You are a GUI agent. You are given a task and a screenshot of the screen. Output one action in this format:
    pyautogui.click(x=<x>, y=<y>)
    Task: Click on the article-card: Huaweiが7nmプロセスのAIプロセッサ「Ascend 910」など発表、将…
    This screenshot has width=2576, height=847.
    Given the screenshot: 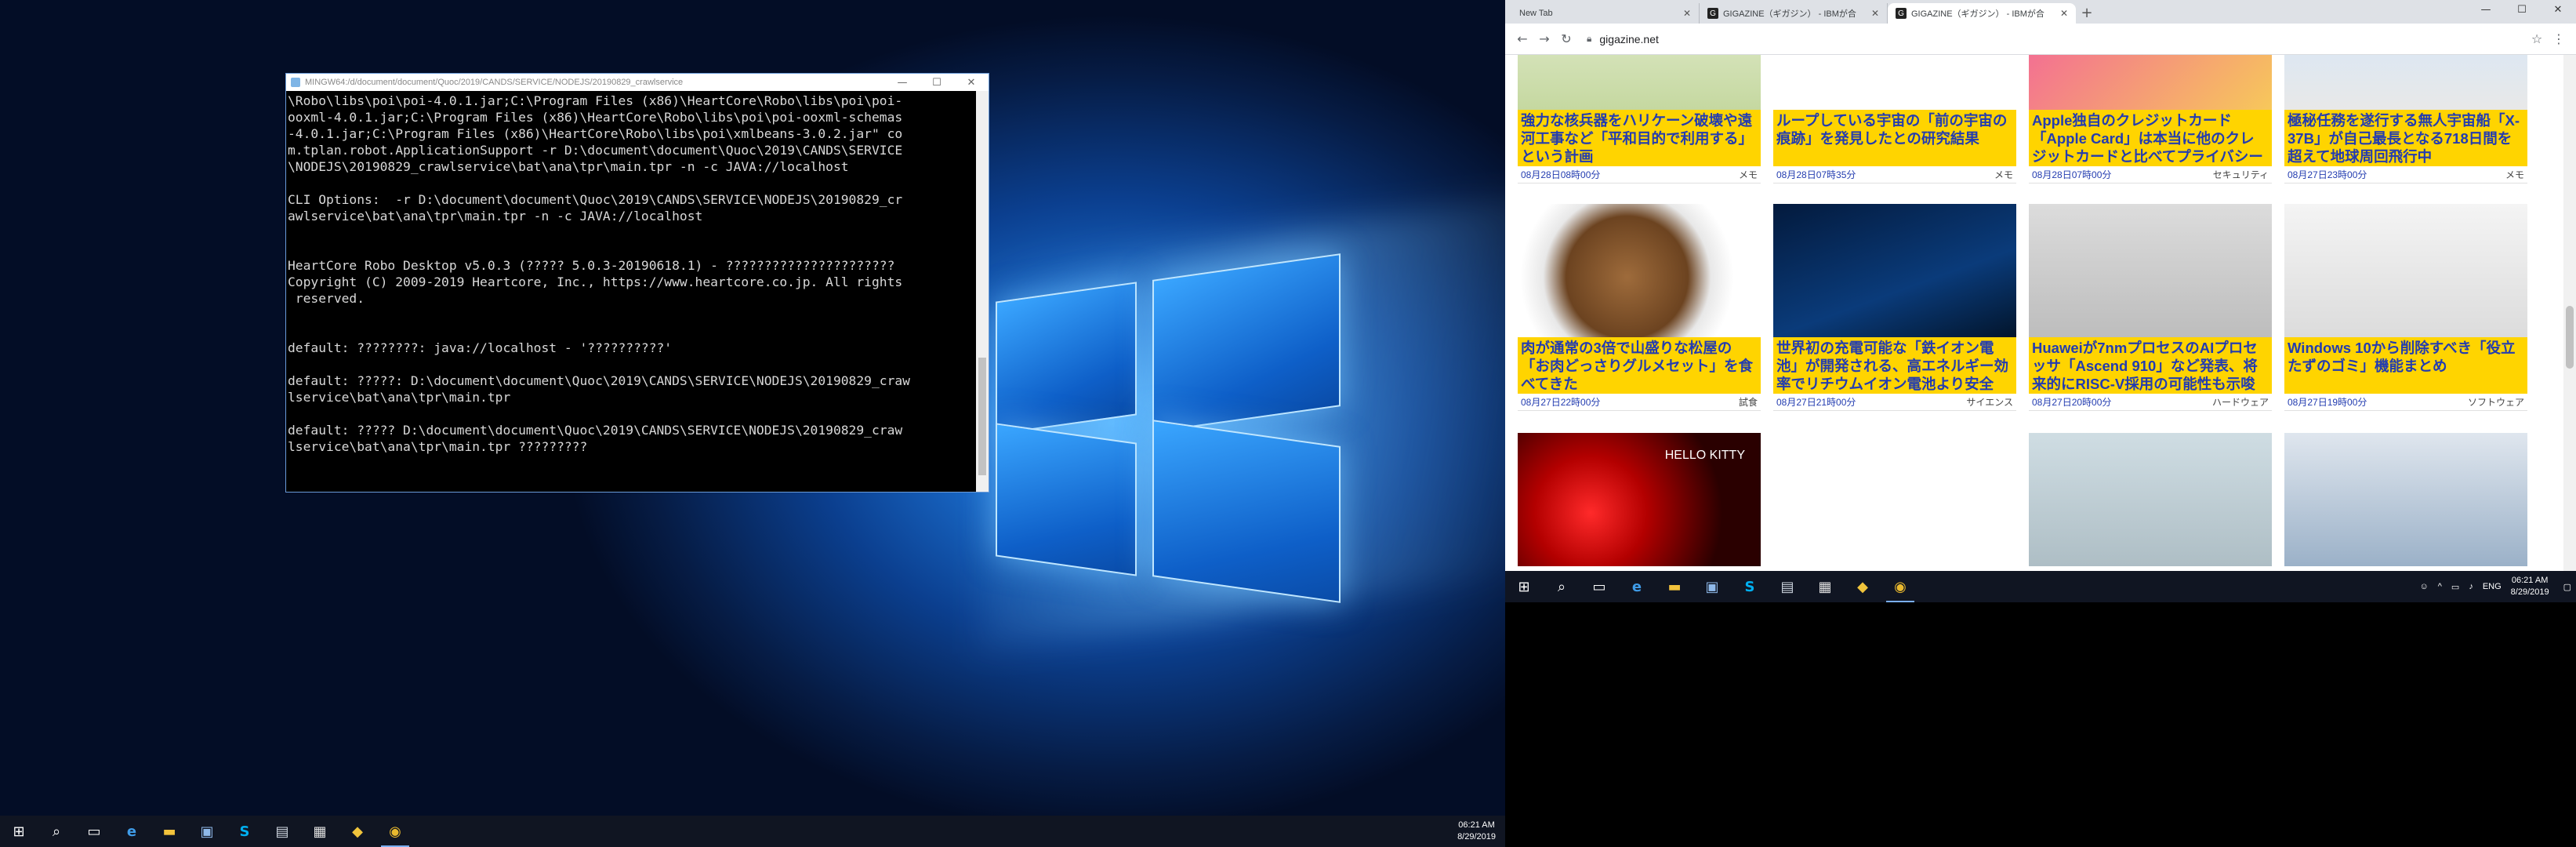 What is the action you would take?
    pyautogui.click(x=2150, y=307)
    